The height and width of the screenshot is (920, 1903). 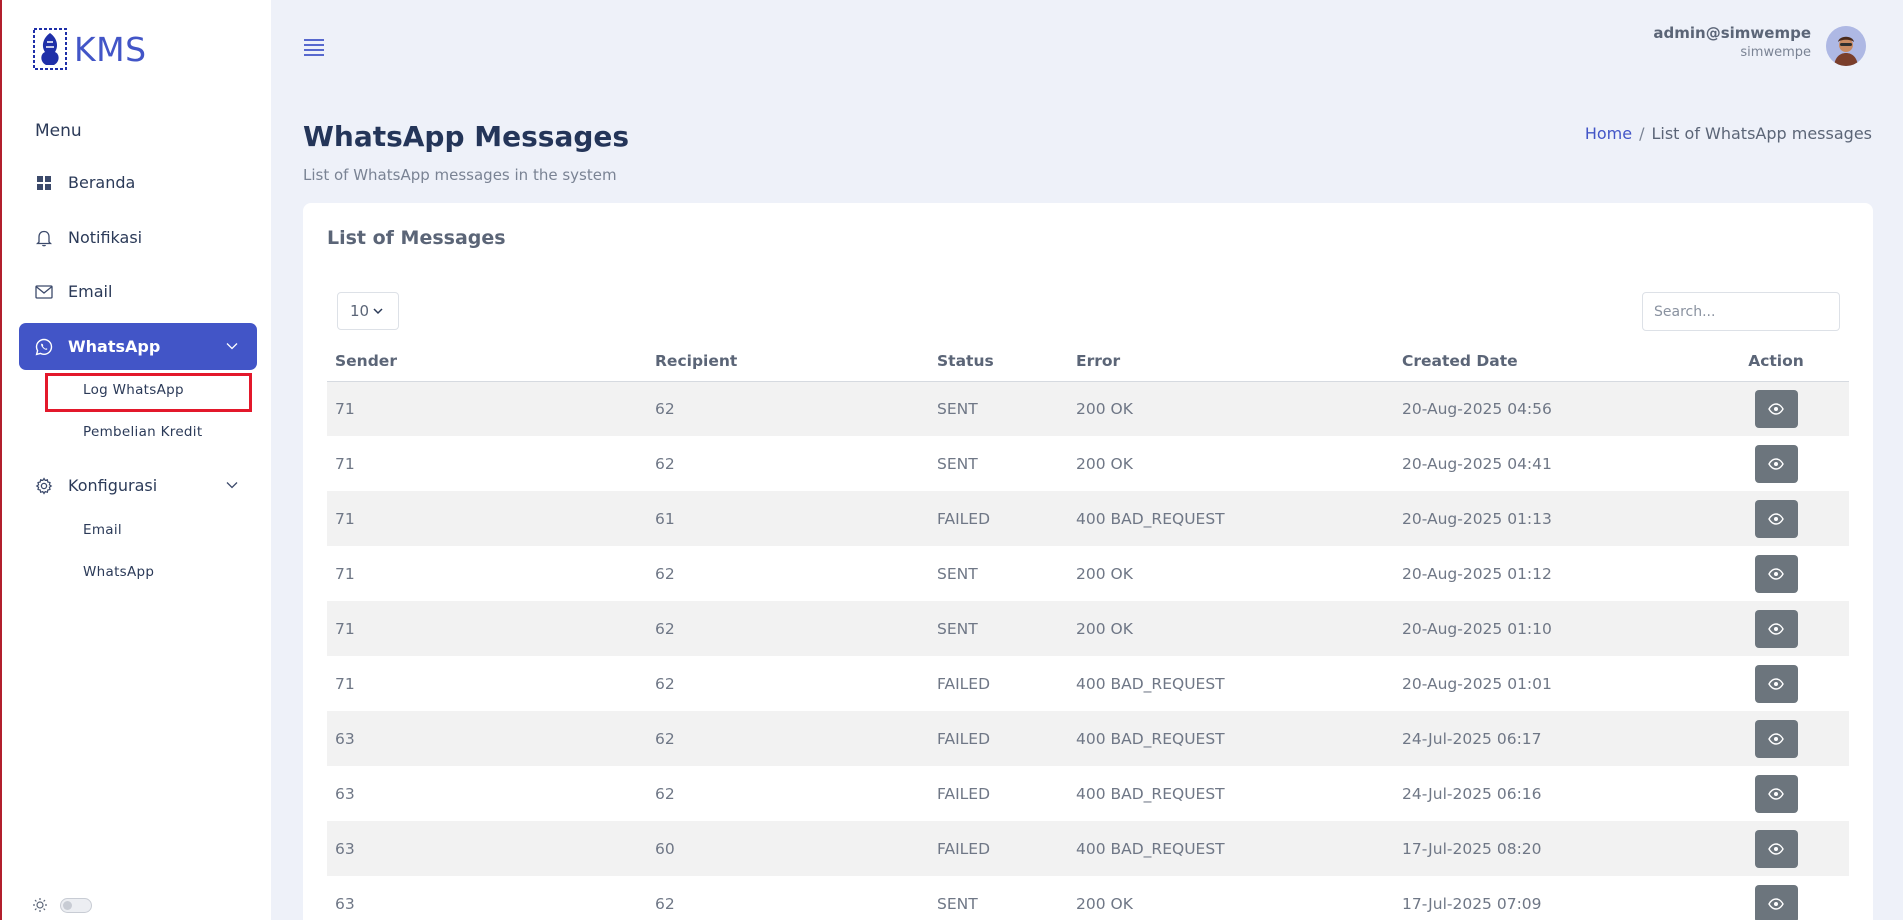 What do you see at coordinates (378, 311) in the screenshot?
I see `chevron-down-icon` at bounding box center [378, 311].